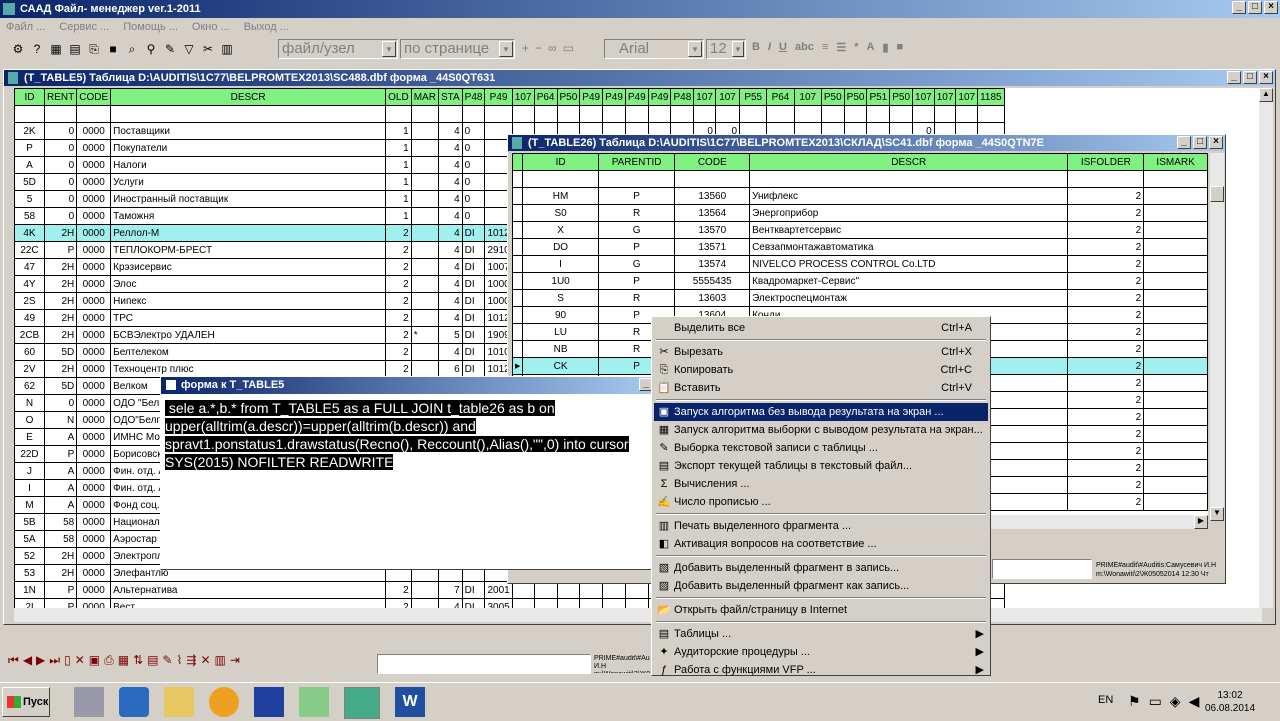 This screenshot has width=1280, height=721. What do you see at coordinates (560, 230) in the screenshot?
I see `cell: X` at bounding box center [560, 230].